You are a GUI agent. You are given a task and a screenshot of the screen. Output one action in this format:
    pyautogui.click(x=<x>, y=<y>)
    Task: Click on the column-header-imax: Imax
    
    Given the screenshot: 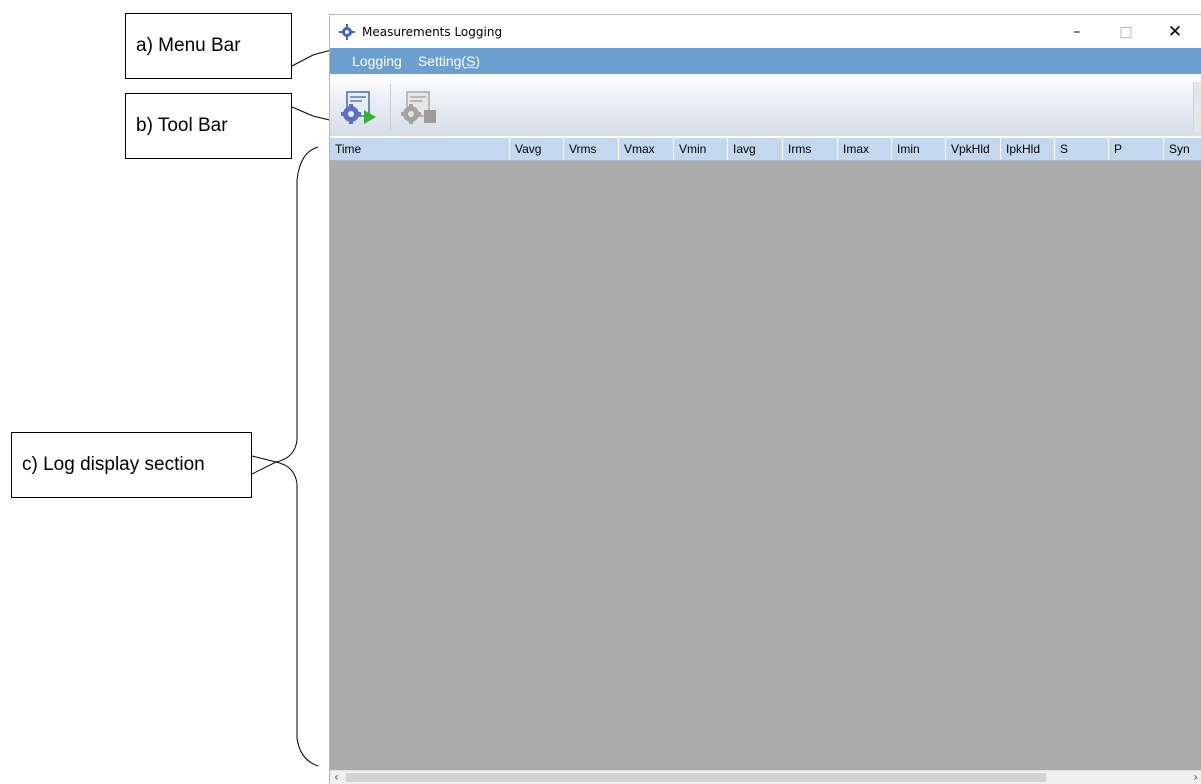 What is the action you would take?
    pyautogui.click(x=865, y=149)
    